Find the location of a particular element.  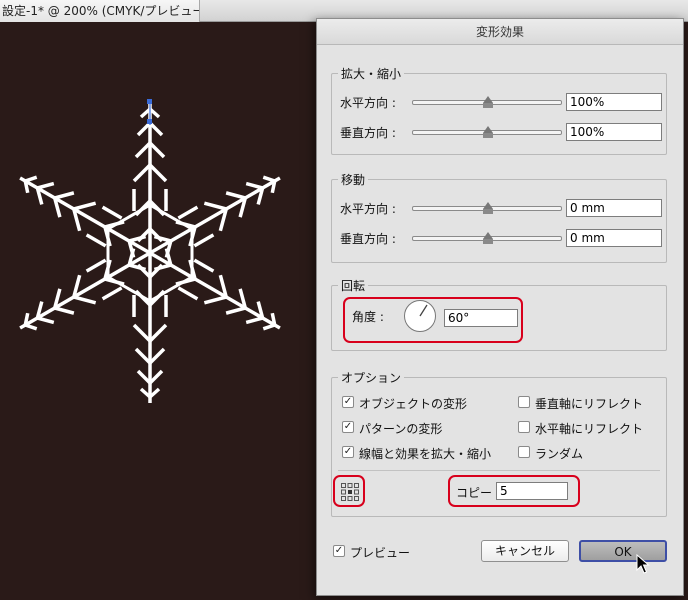

reference-point-icon is located at coordinates (350, 492).